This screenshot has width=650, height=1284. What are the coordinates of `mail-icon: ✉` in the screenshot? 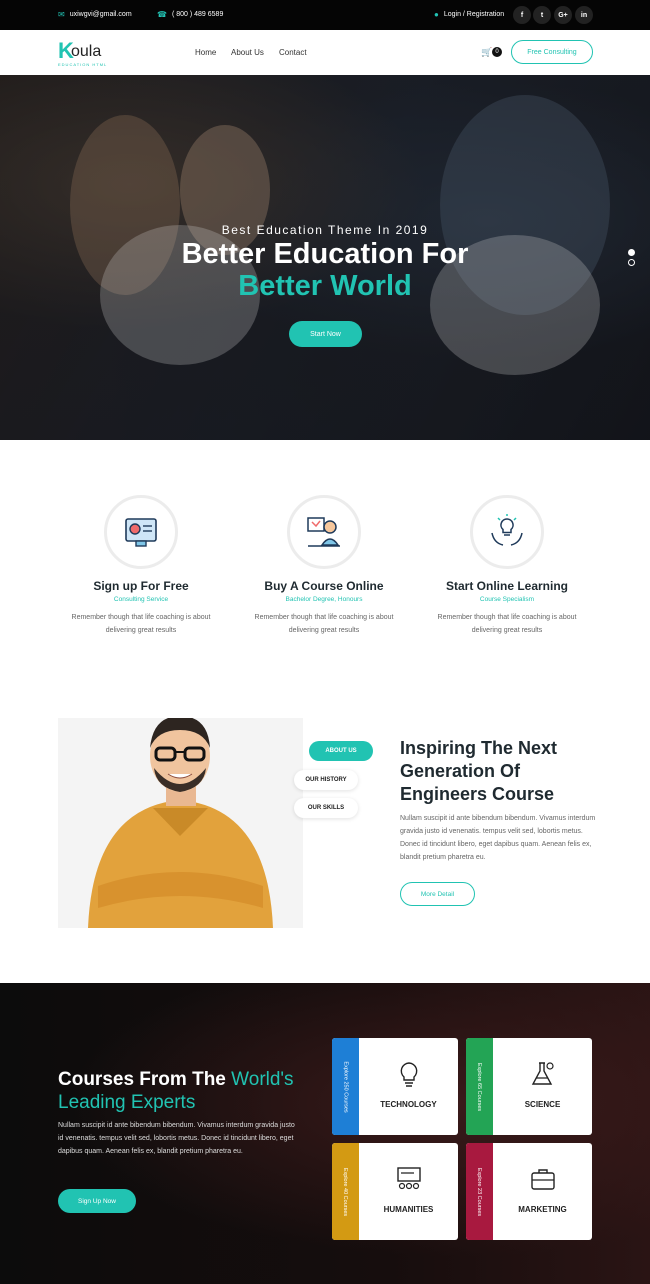 It's located at (61, 14).